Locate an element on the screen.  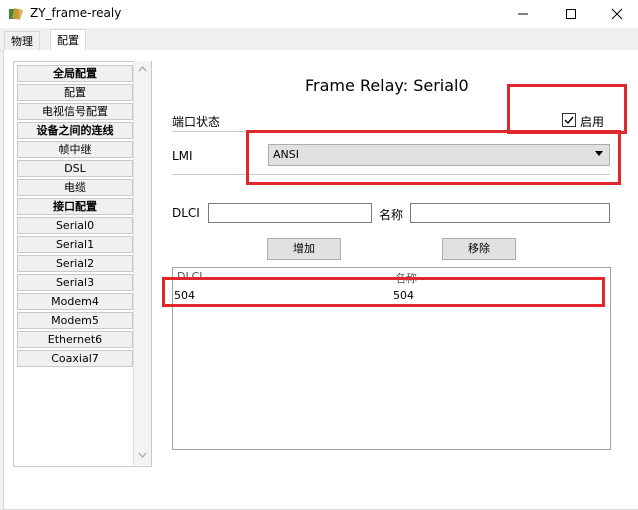
tab-strip is located at coordinates (319, 39).